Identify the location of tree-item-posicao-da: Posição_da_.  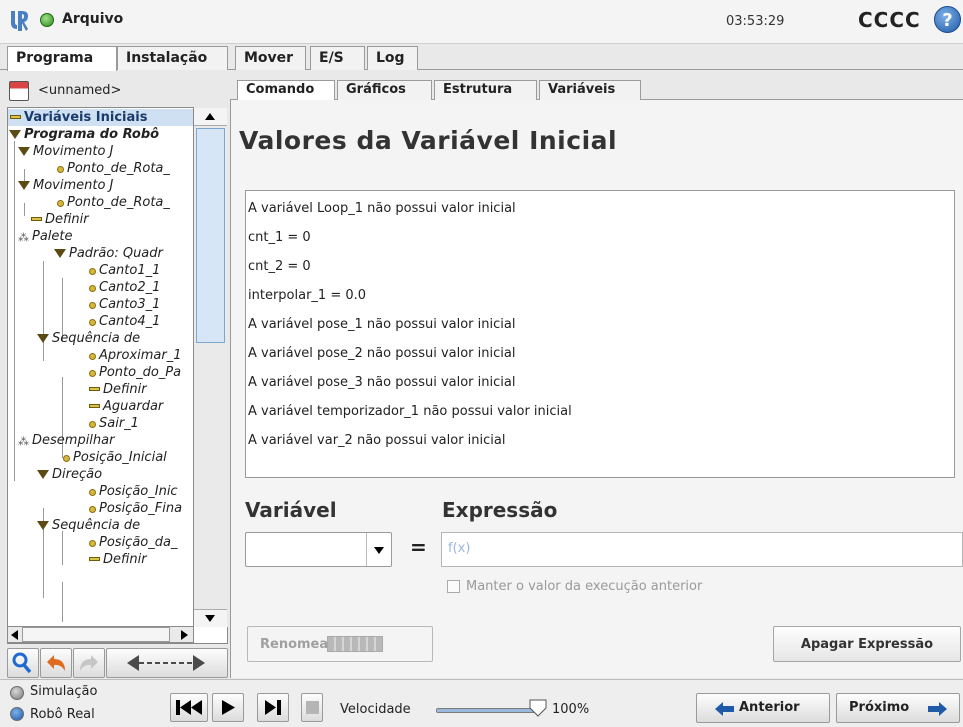
(133, 542).